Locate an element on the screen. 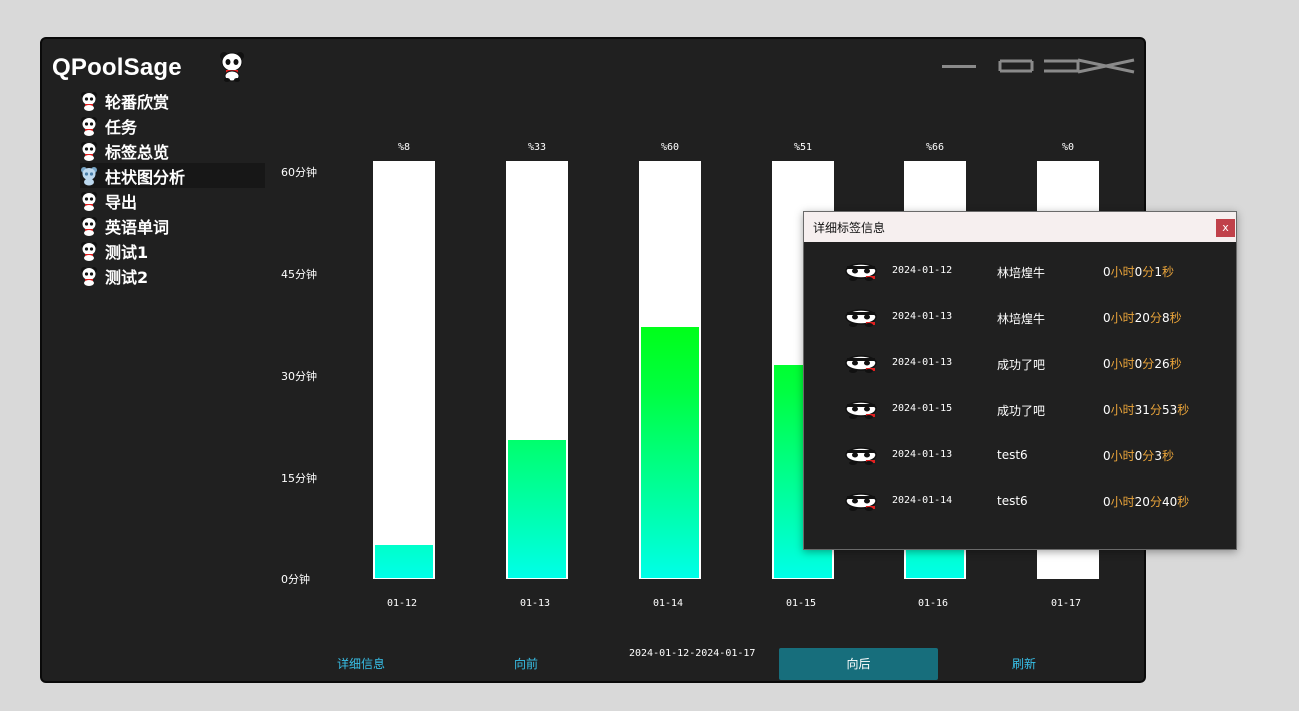  bar-percent-label: %60 is located at coordinates (670, 147).